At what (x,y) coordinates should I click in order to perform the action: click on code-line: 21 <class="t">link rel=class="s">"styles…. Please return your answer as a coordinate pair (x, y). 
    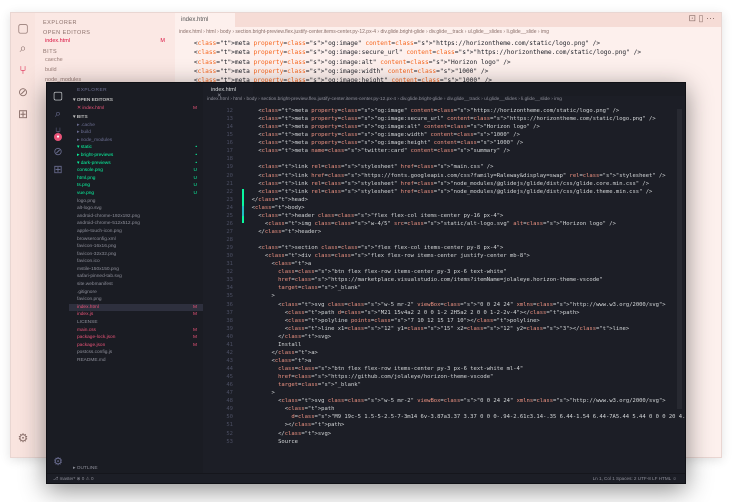
    Looking at the image, I should click on (444, 184).